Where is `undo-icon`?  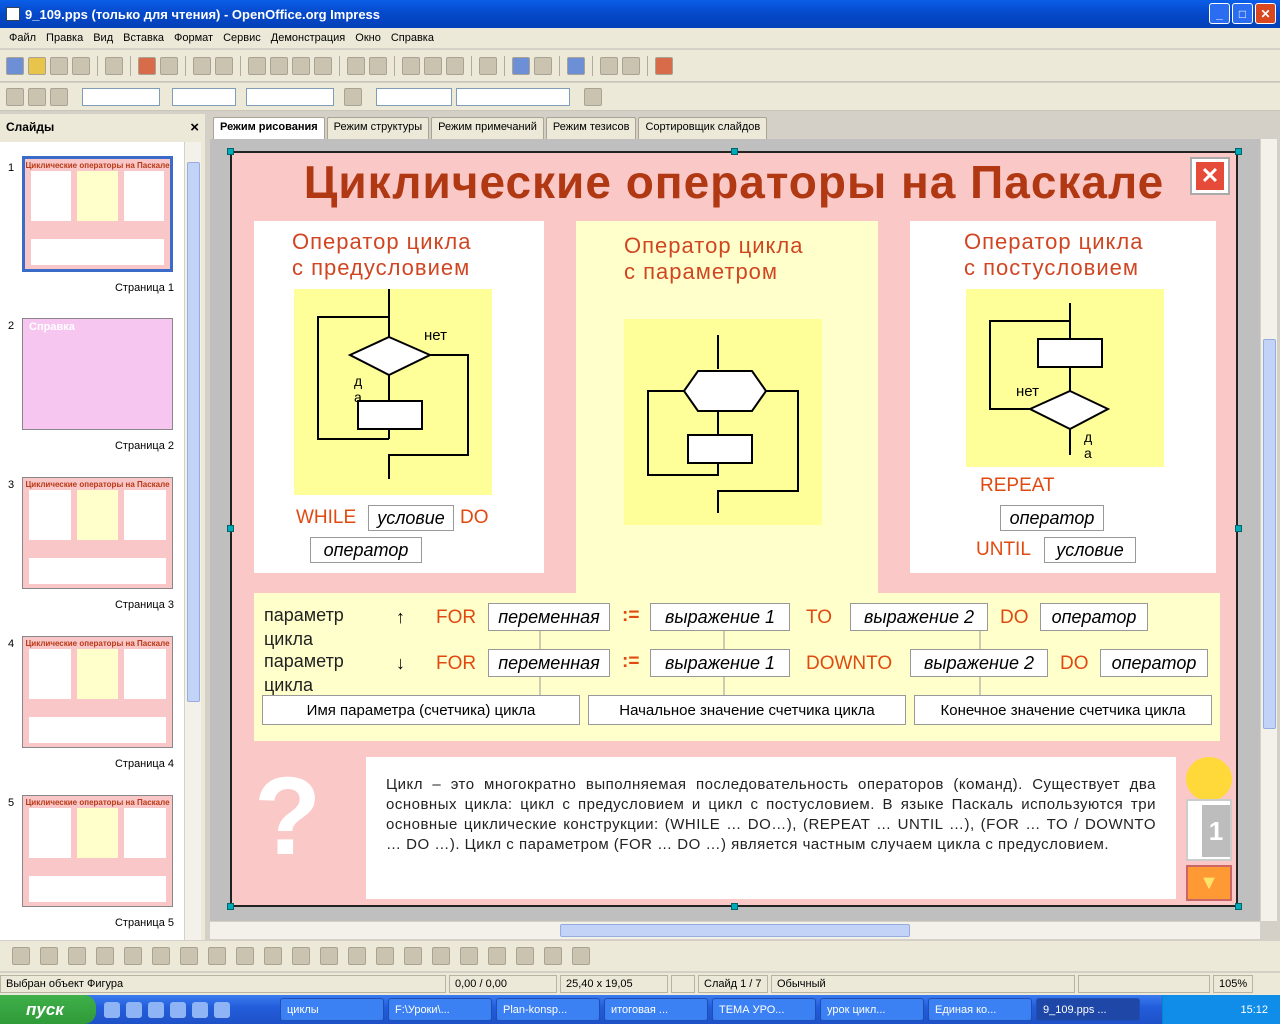 undo-icon is located at coordinates (356, 65).